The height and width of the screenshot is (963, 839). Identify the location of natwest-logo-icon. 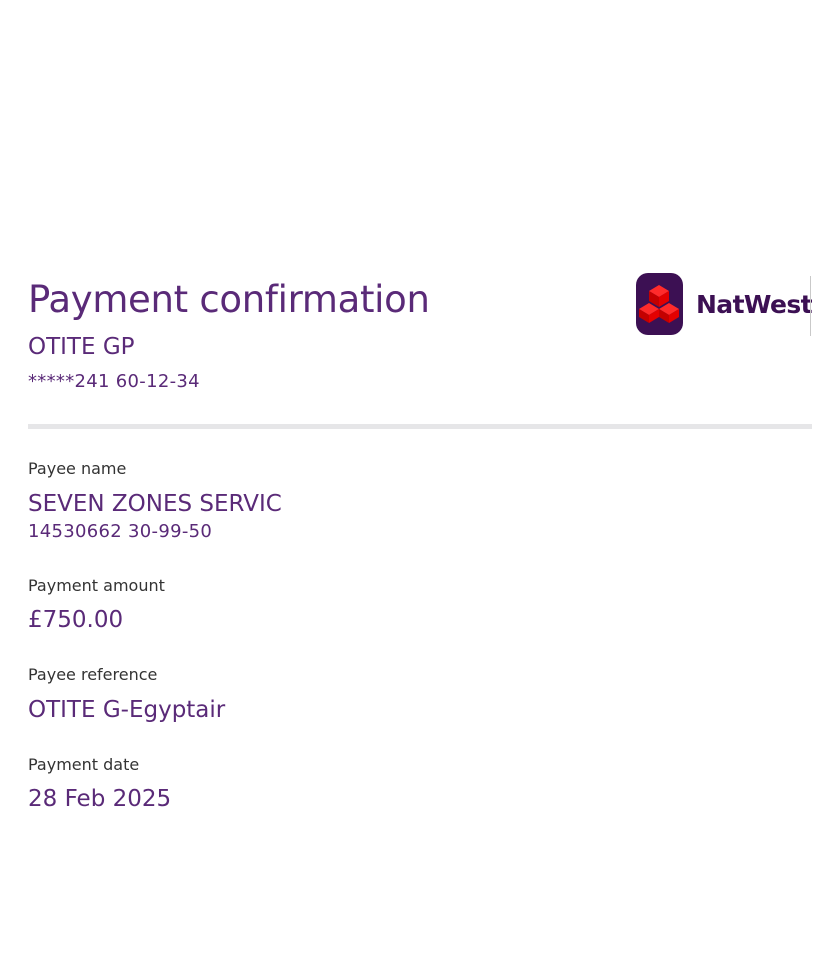
(659, 304).